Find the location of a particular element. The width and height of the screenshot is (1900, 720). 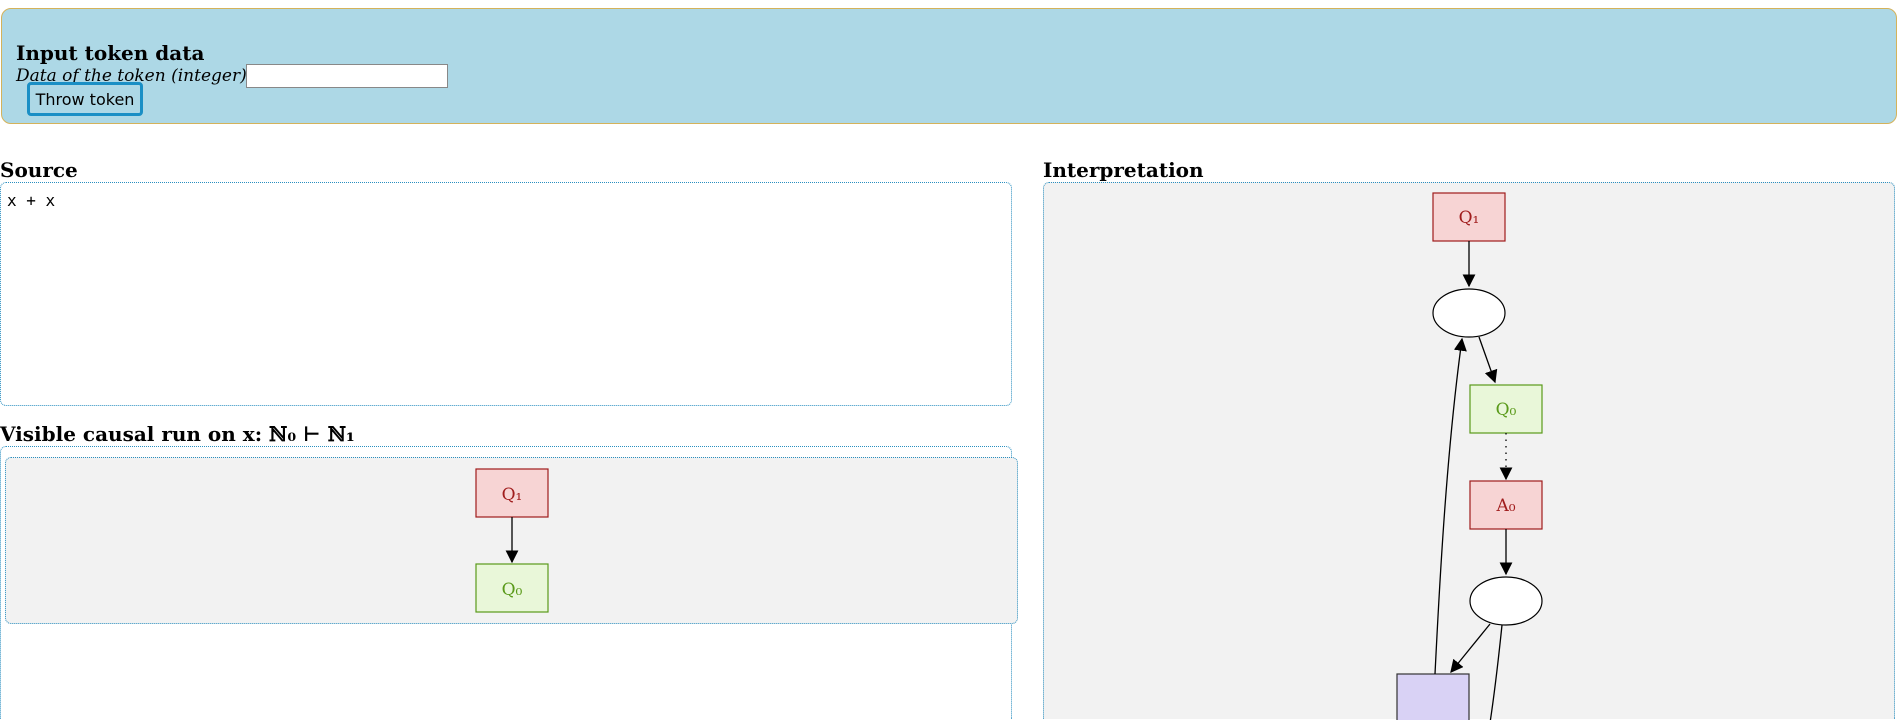

causal-q0-label: Q₀ is located at coordinates (512, 590).